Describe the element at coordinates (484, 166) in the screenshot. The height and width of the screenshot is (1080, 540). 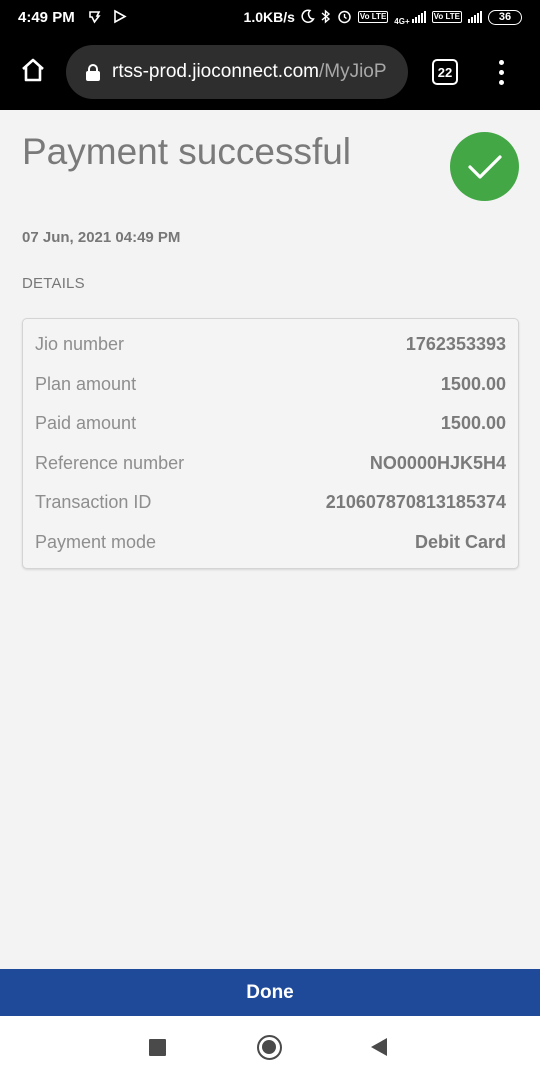
I see `checkmark-icon` at that location.